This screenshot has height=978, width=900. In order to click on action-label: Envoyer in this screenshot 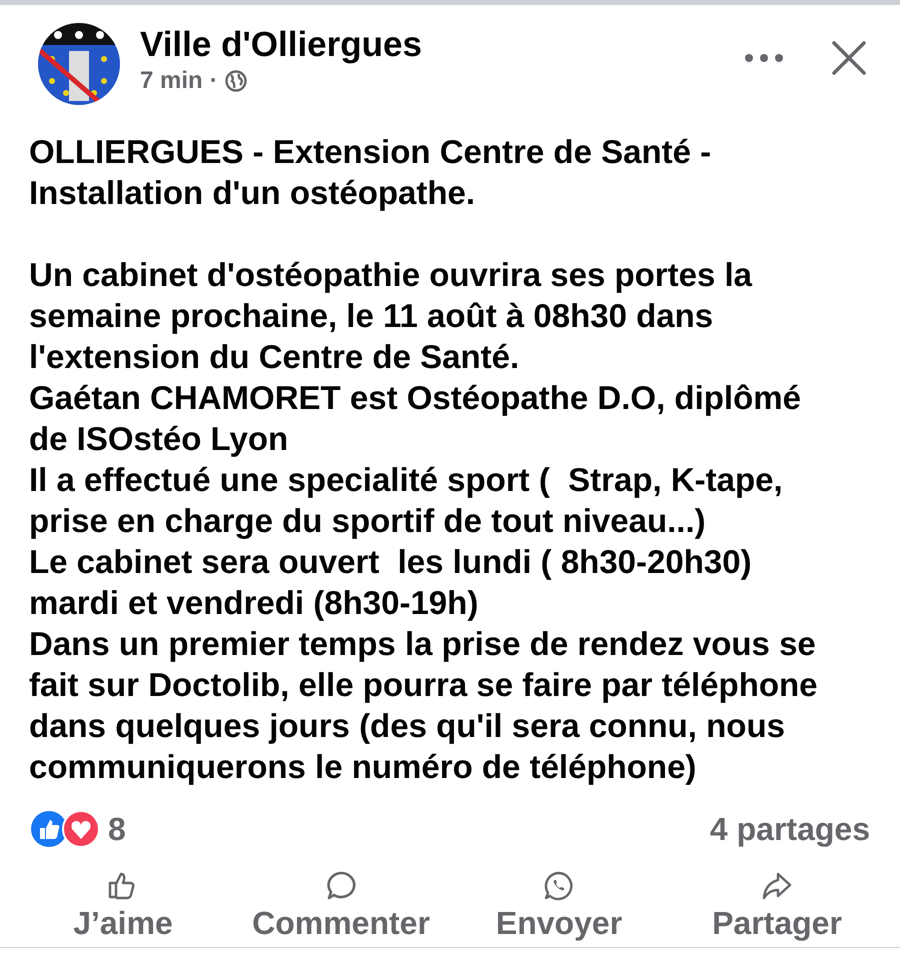, I will do `click(559, 923)`.